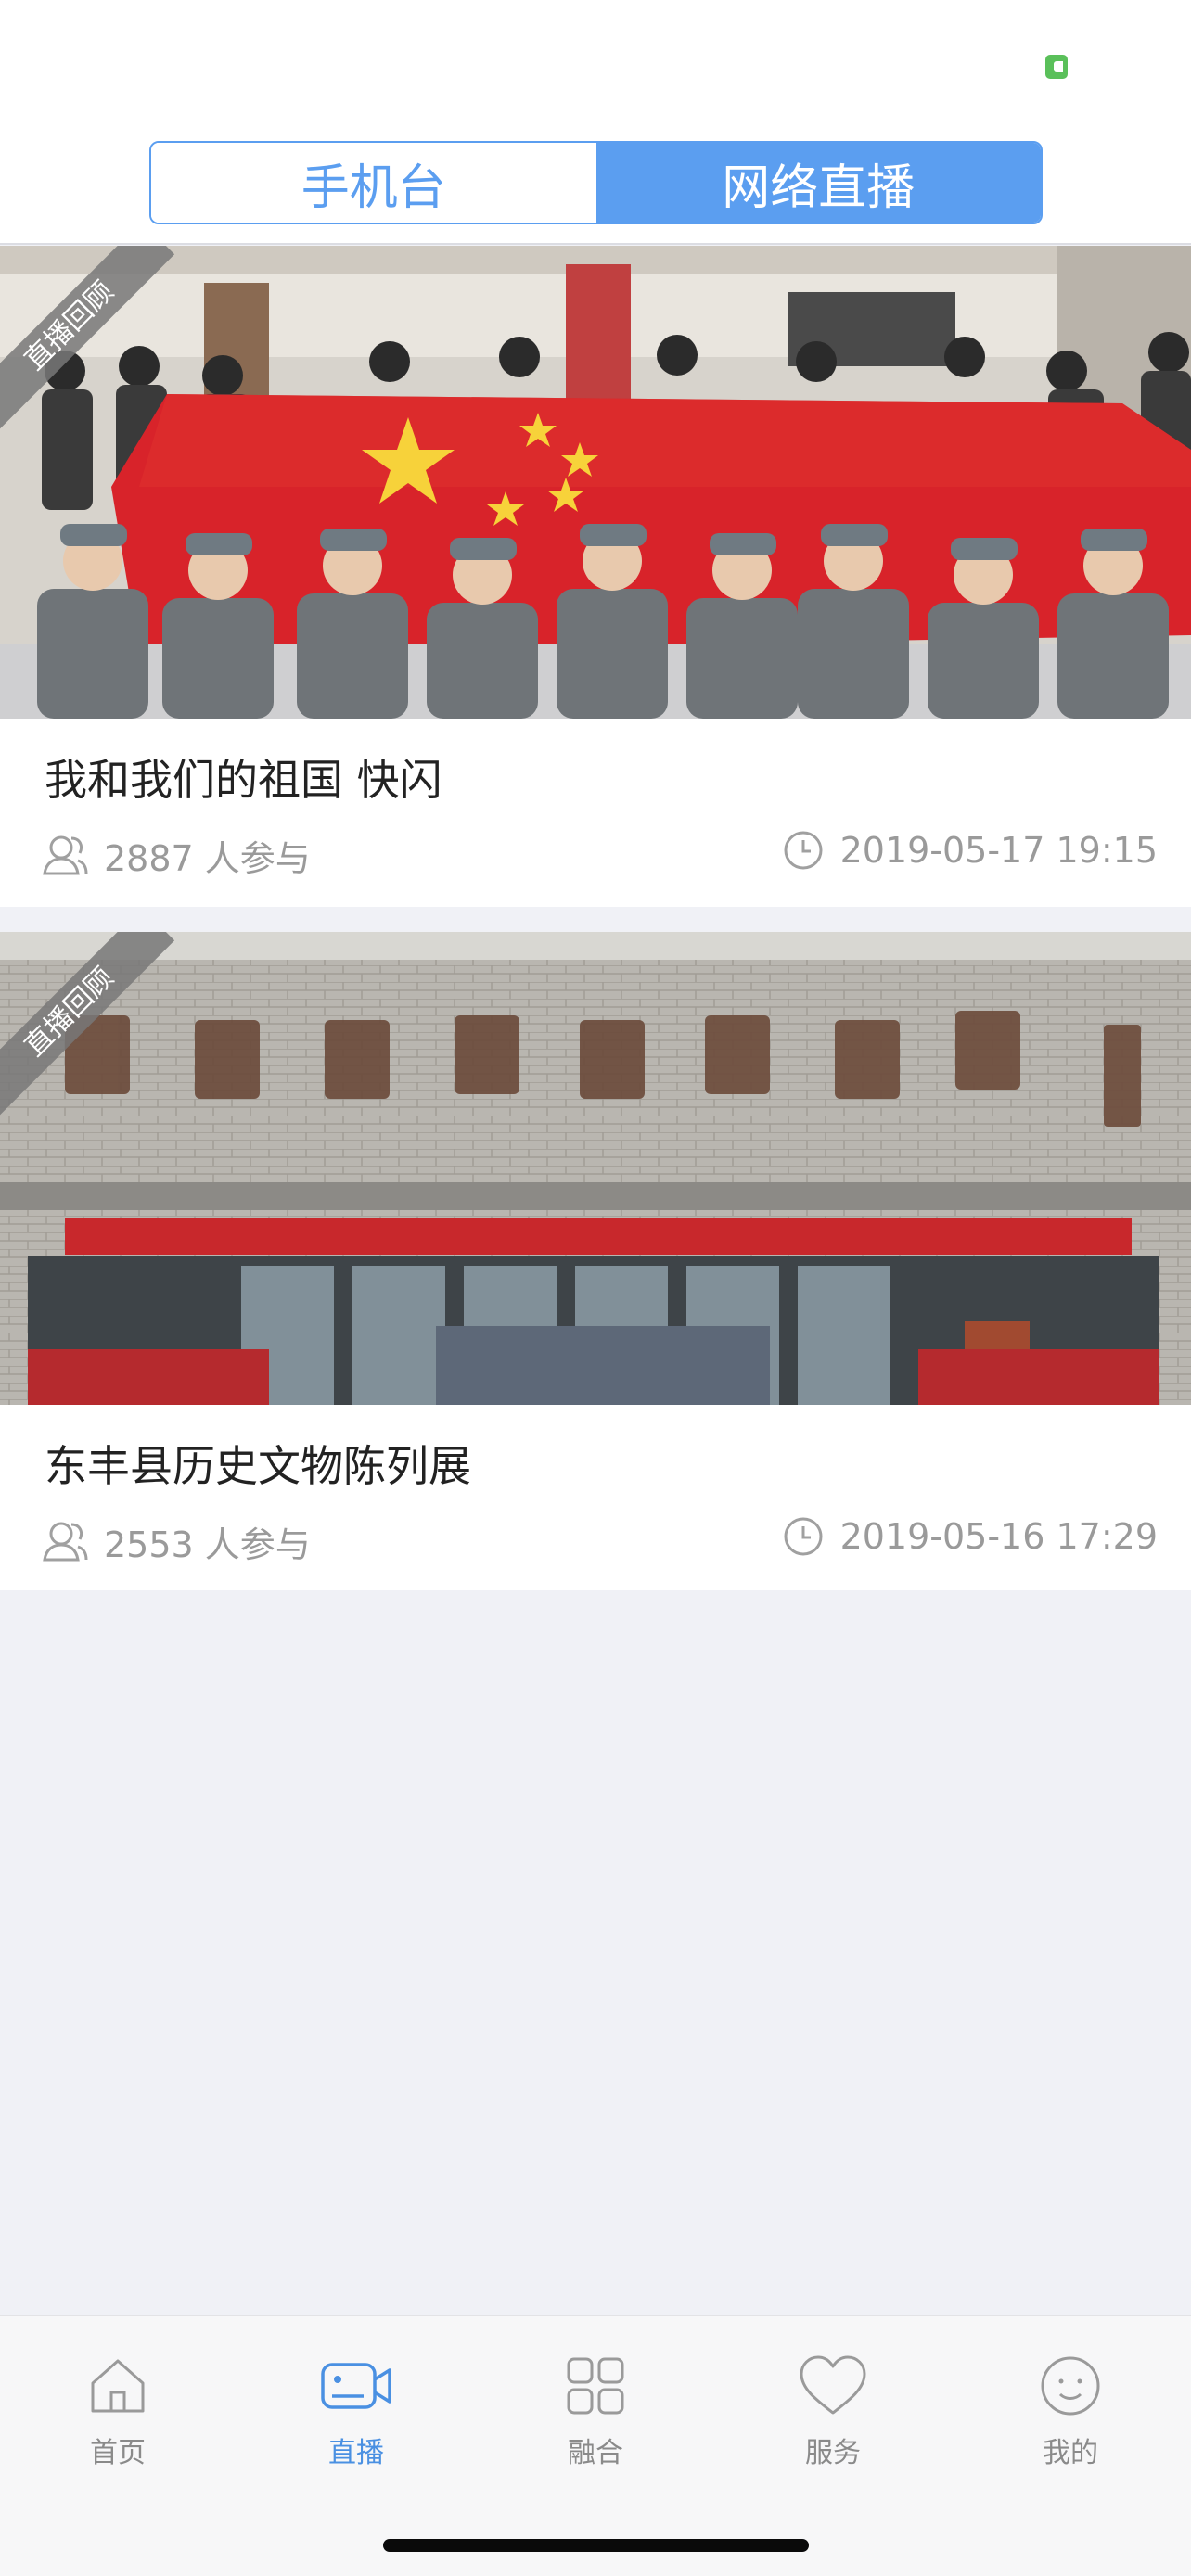 The width and height of the screenshot is (1191, 2576). Describe the element at coordinates (599, 854) in the screenshot. I see `card-meta: 2887 人参与 2019-05-17 19:15` at that location.